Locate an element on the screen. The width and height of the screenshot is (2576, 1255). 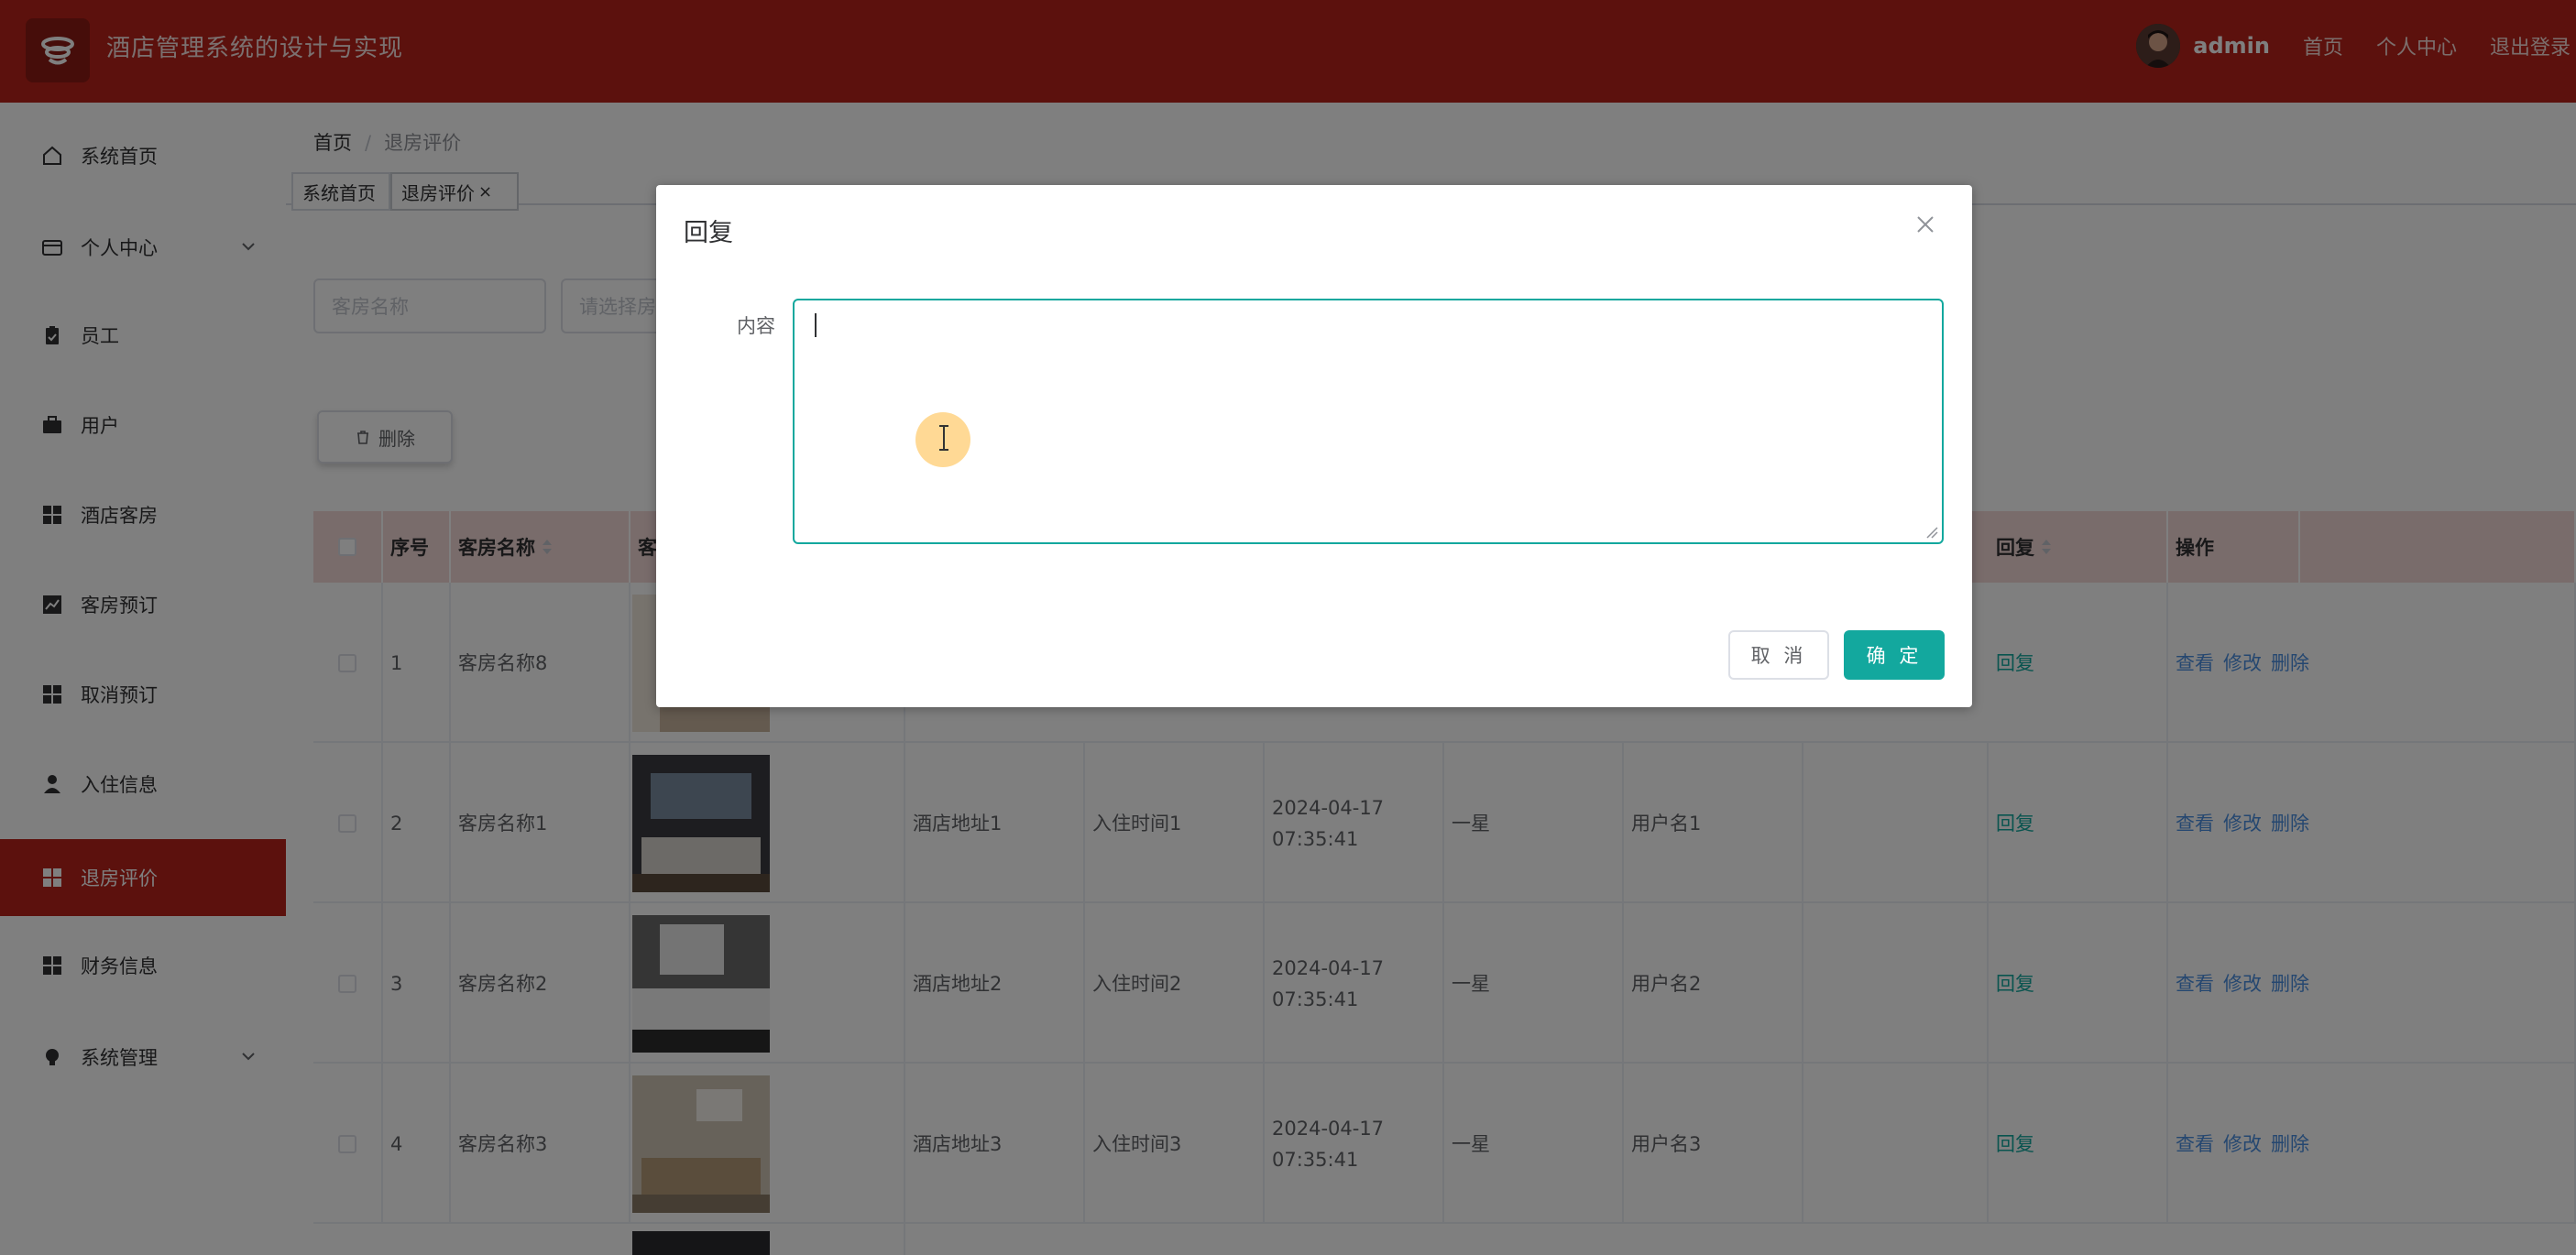
dialog-title: 回复 is located at coordinates (708, 233).